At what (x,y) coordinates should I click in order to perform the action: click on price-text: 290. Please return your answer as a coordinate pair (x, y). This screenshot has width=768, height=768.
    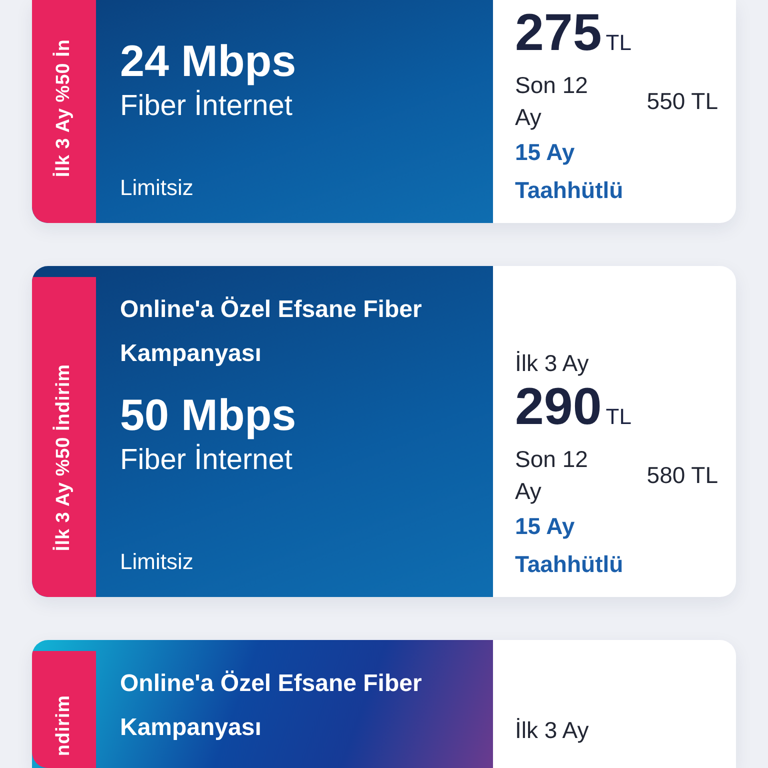
    Looking at the image, I should click on (558, 407).